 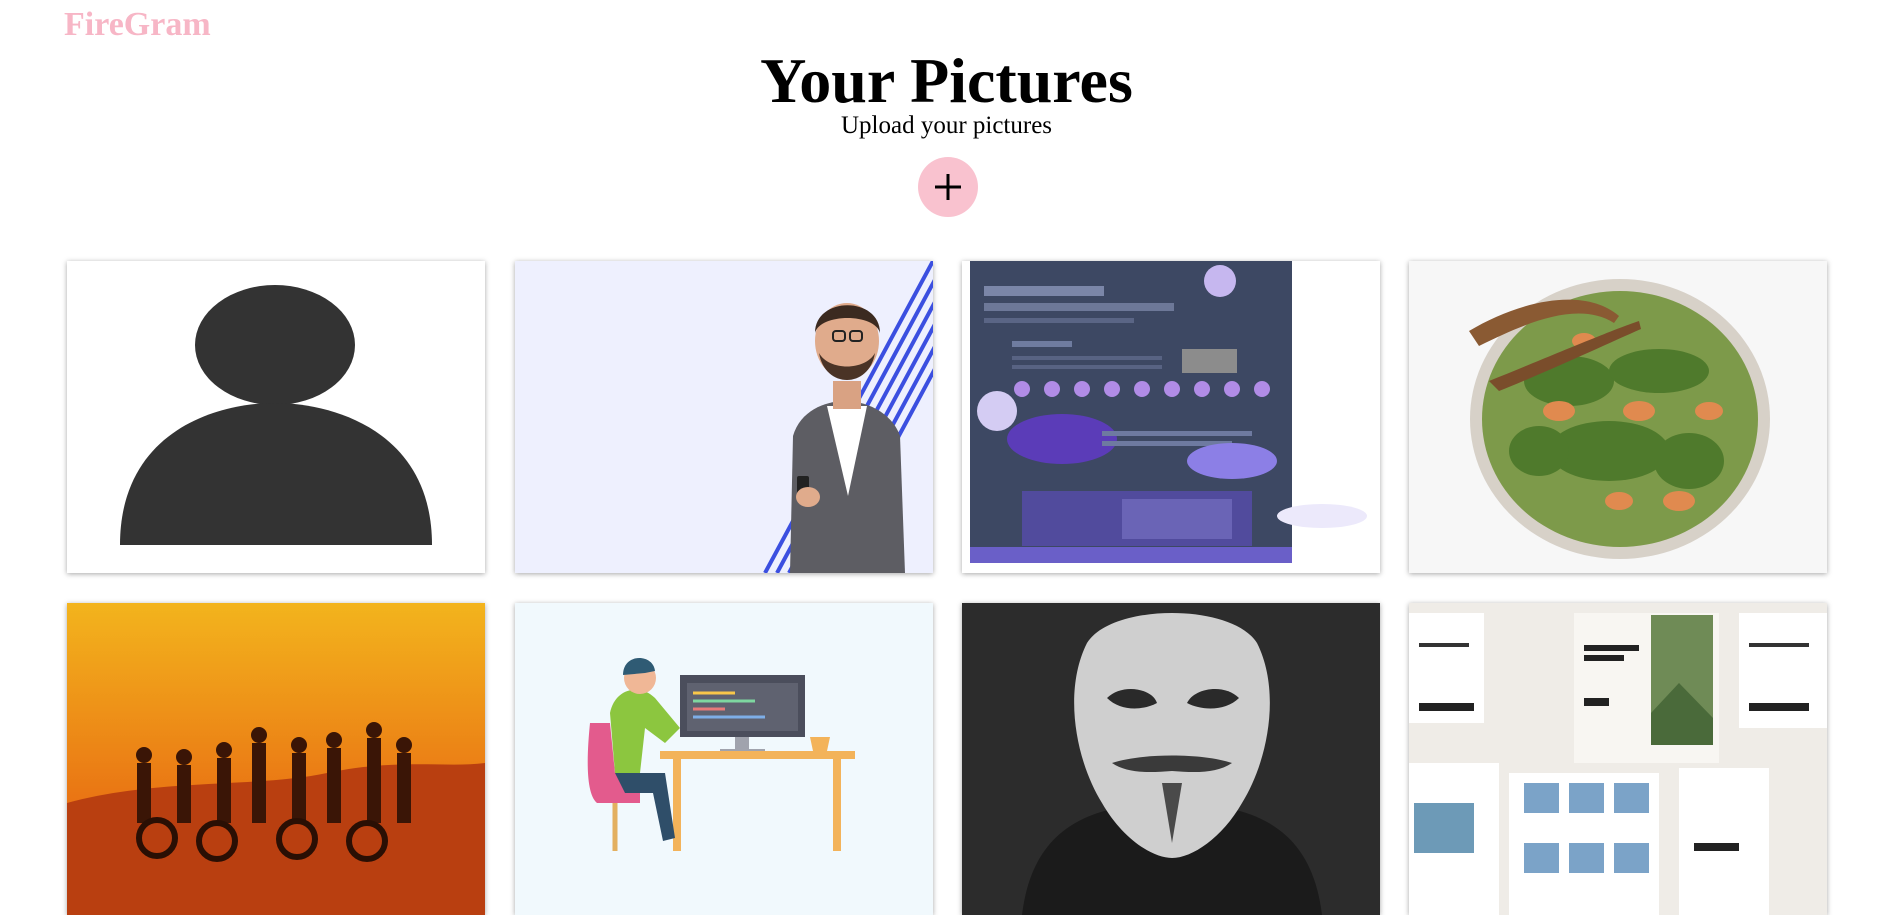 I want to click on page-title: Your Pictures, so click(x=946, y=80).